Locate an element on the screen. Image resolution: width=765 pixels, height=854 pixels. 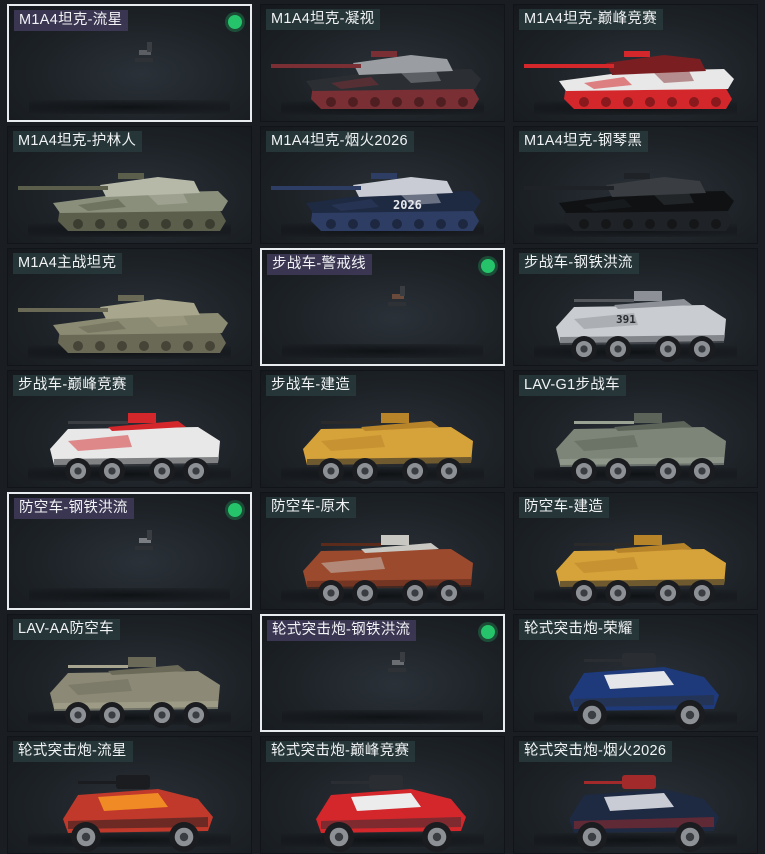
skin-card: 2026 M1A4坦克-烟火2026 is located at coordinates (382, 185).